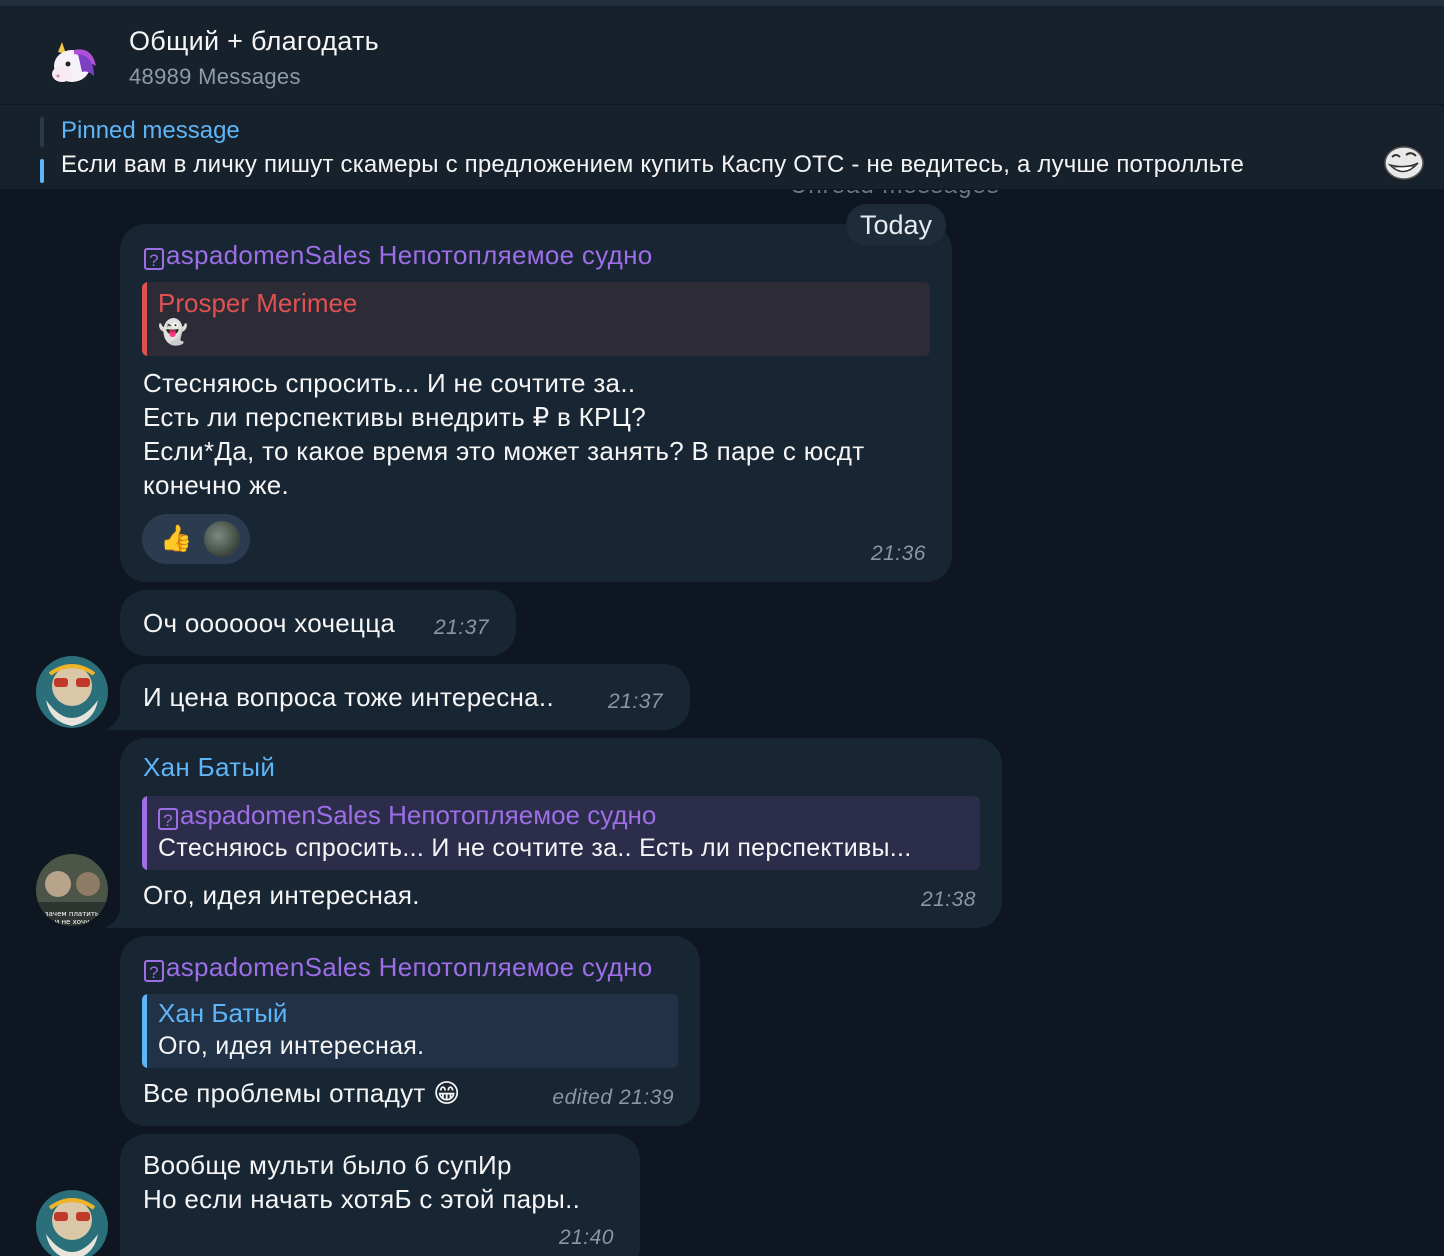 The width and height of the screenshot is (1444, 1256). Describe the element at coordinates (327, 1165) in the screenshot. I see `message-line: Вообще мульти было б супИр` at that location.